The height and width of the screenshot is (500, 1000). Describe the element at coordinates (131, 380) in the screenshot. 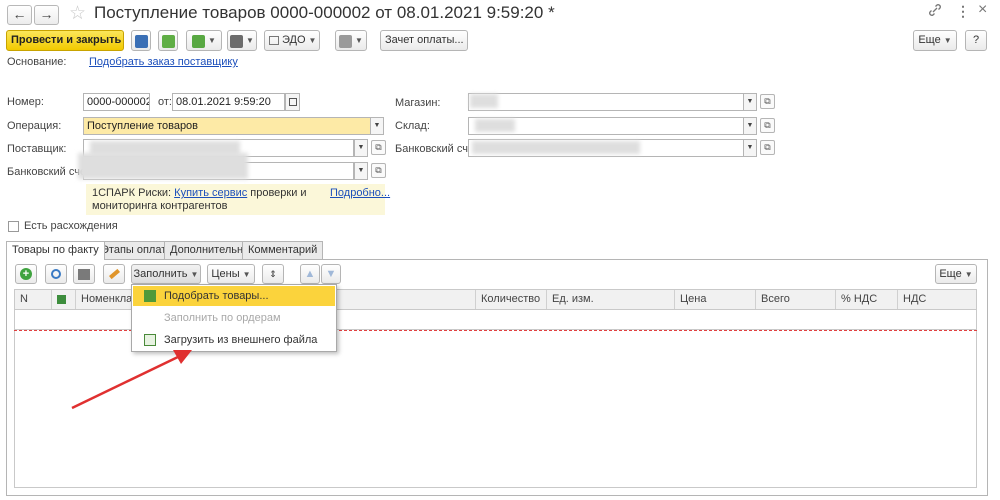

I see `annotation-arrow` at that location.